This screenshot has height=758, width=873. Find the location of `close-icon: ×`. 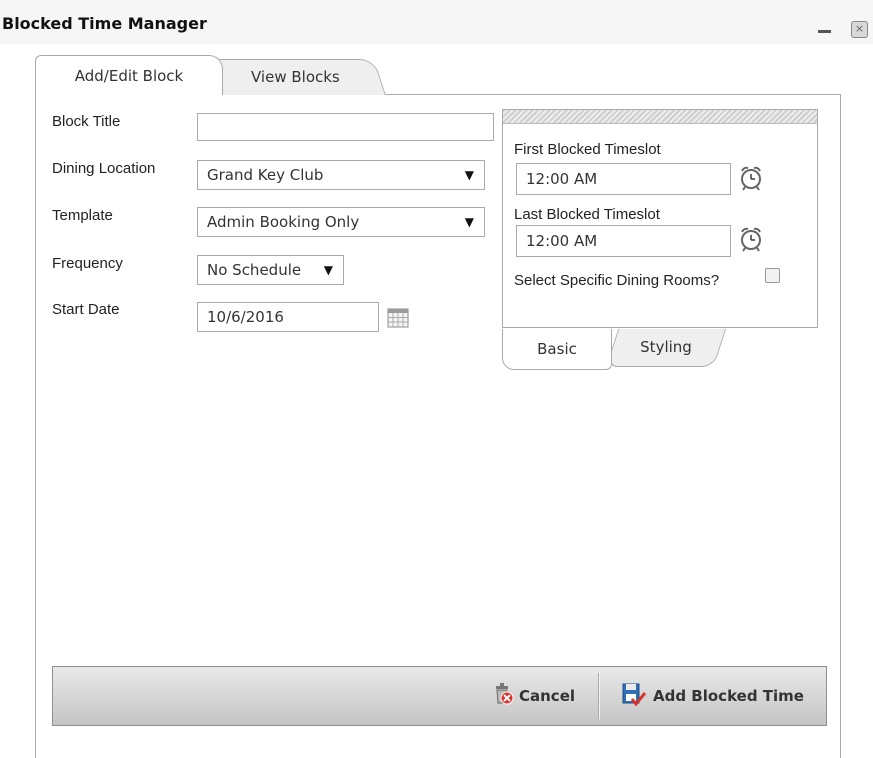

close-icon: × is located at coordinates (859, 29).